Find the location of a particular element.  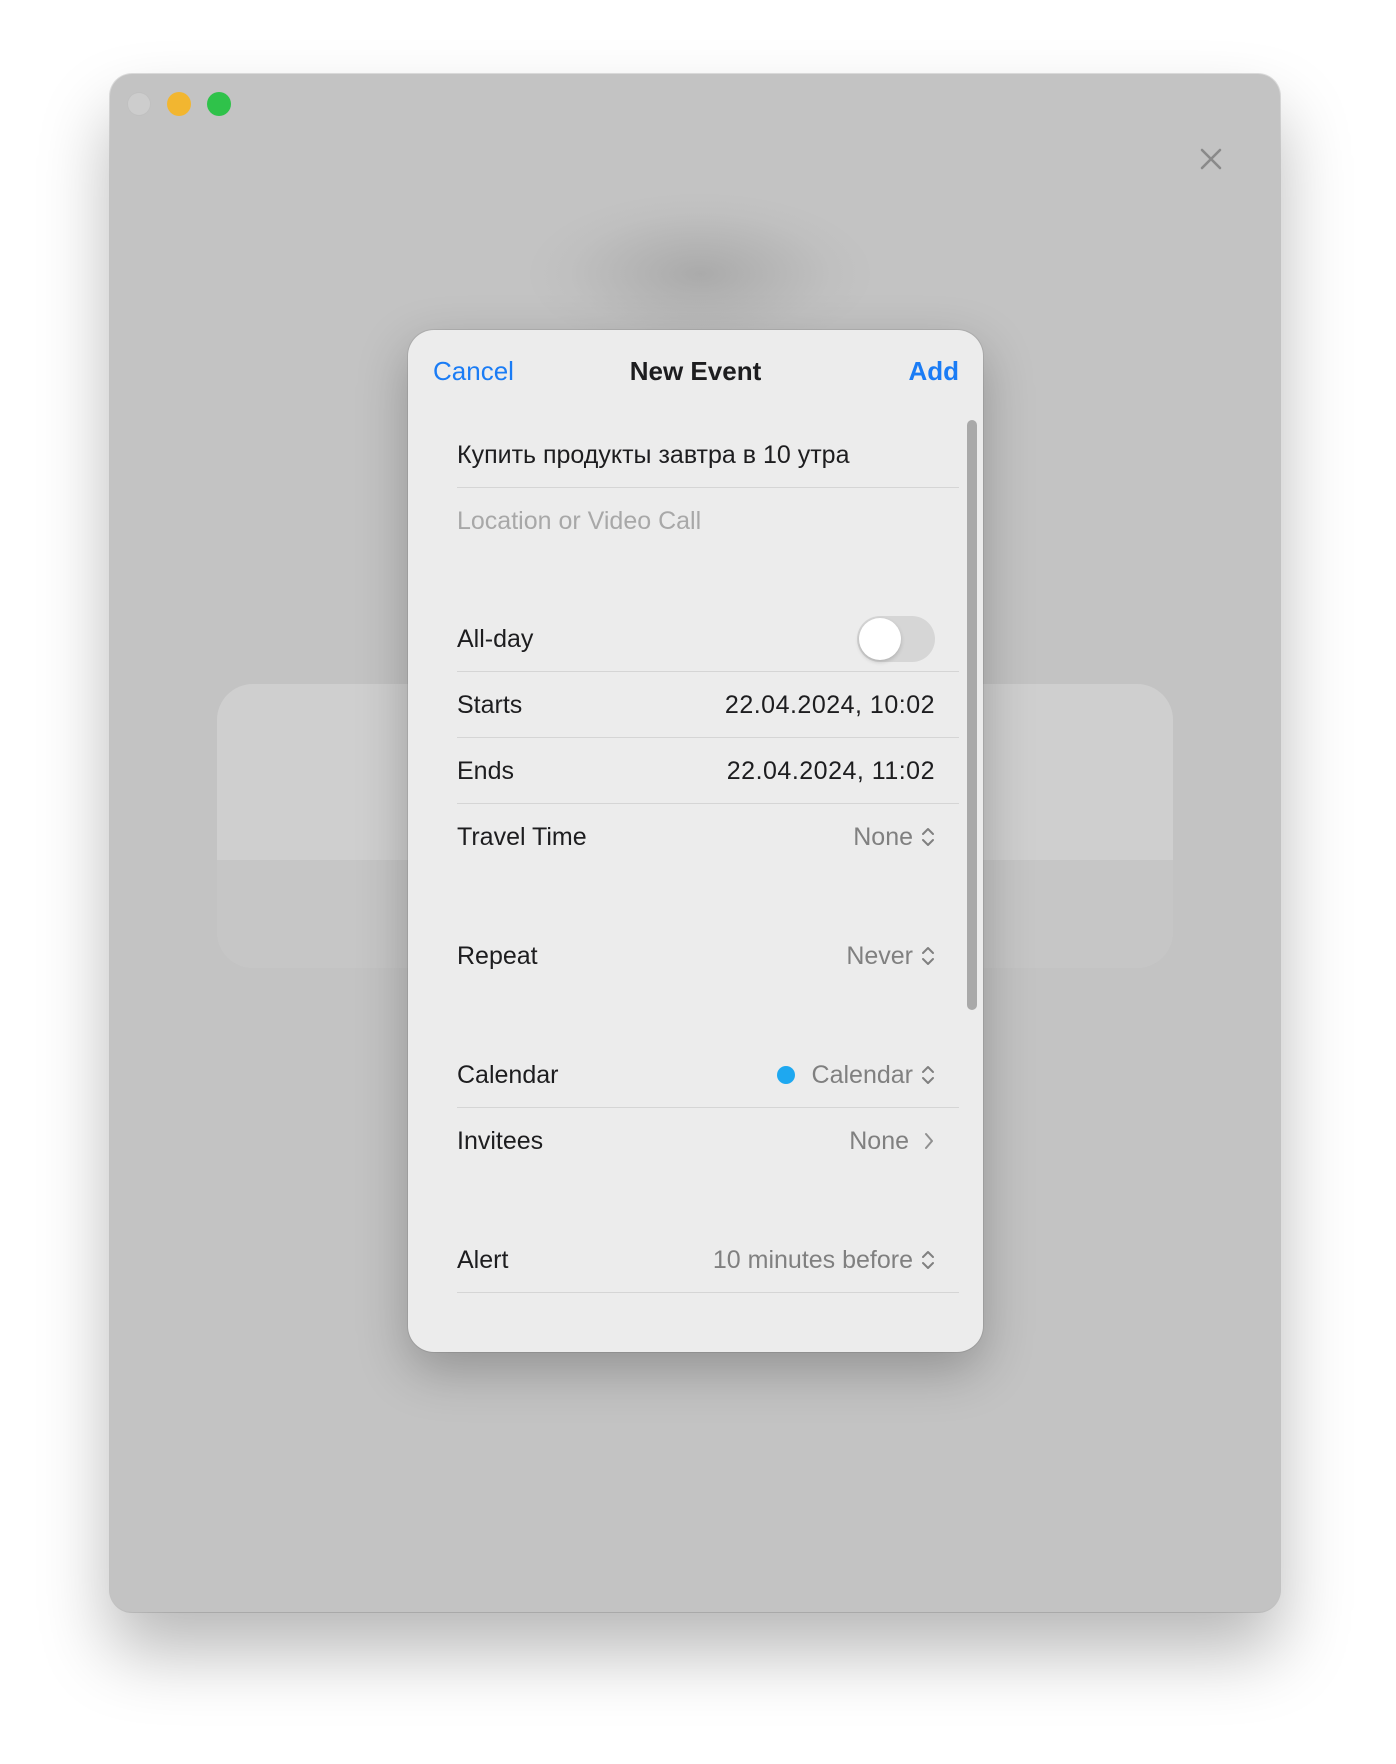

calendar-select: Calendar is located at coordinates (855, 1075).